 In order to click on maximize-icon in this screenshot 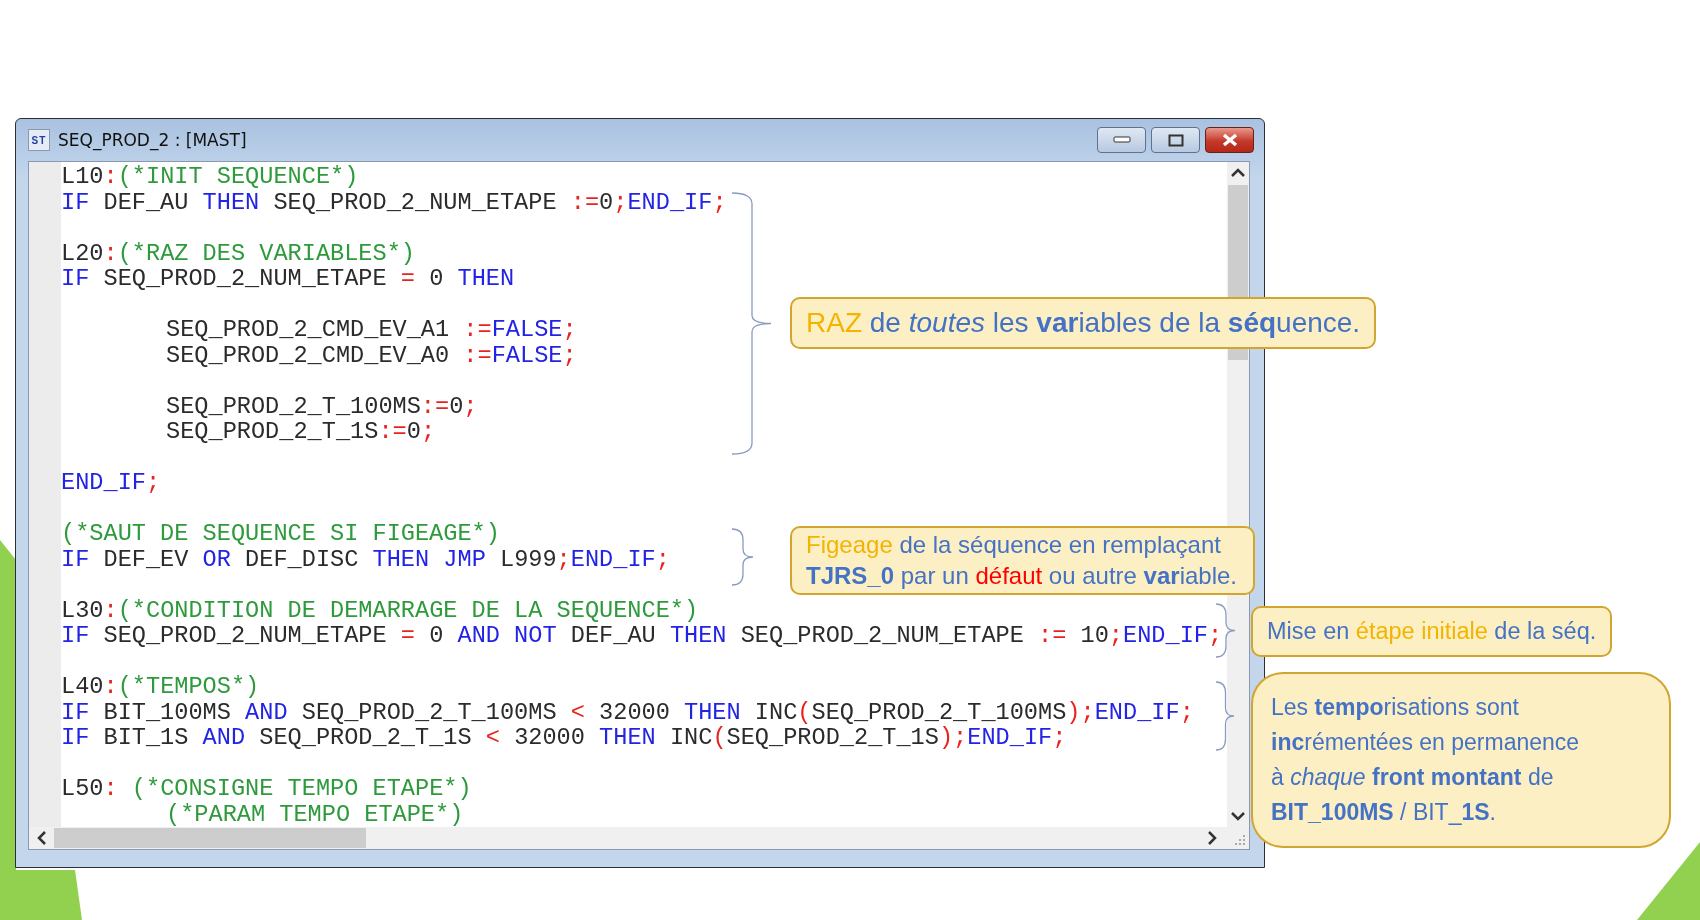, I will do `click(1175, 140)`.